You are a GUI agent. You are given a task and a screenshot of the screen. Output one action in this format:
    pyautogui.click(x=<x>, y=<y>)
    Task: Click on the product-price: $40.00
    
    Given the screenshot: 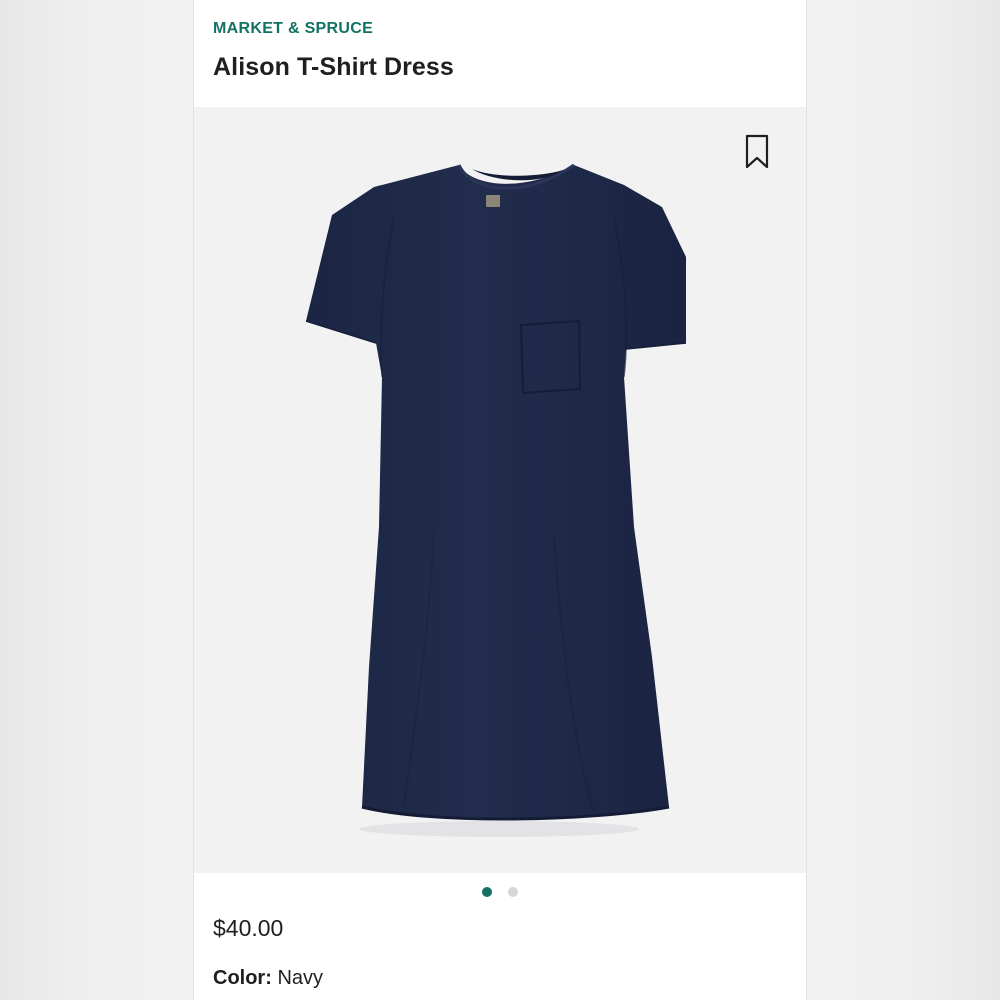 What is the action you would take?
    pyautogui.click(x=248, y=928)
    